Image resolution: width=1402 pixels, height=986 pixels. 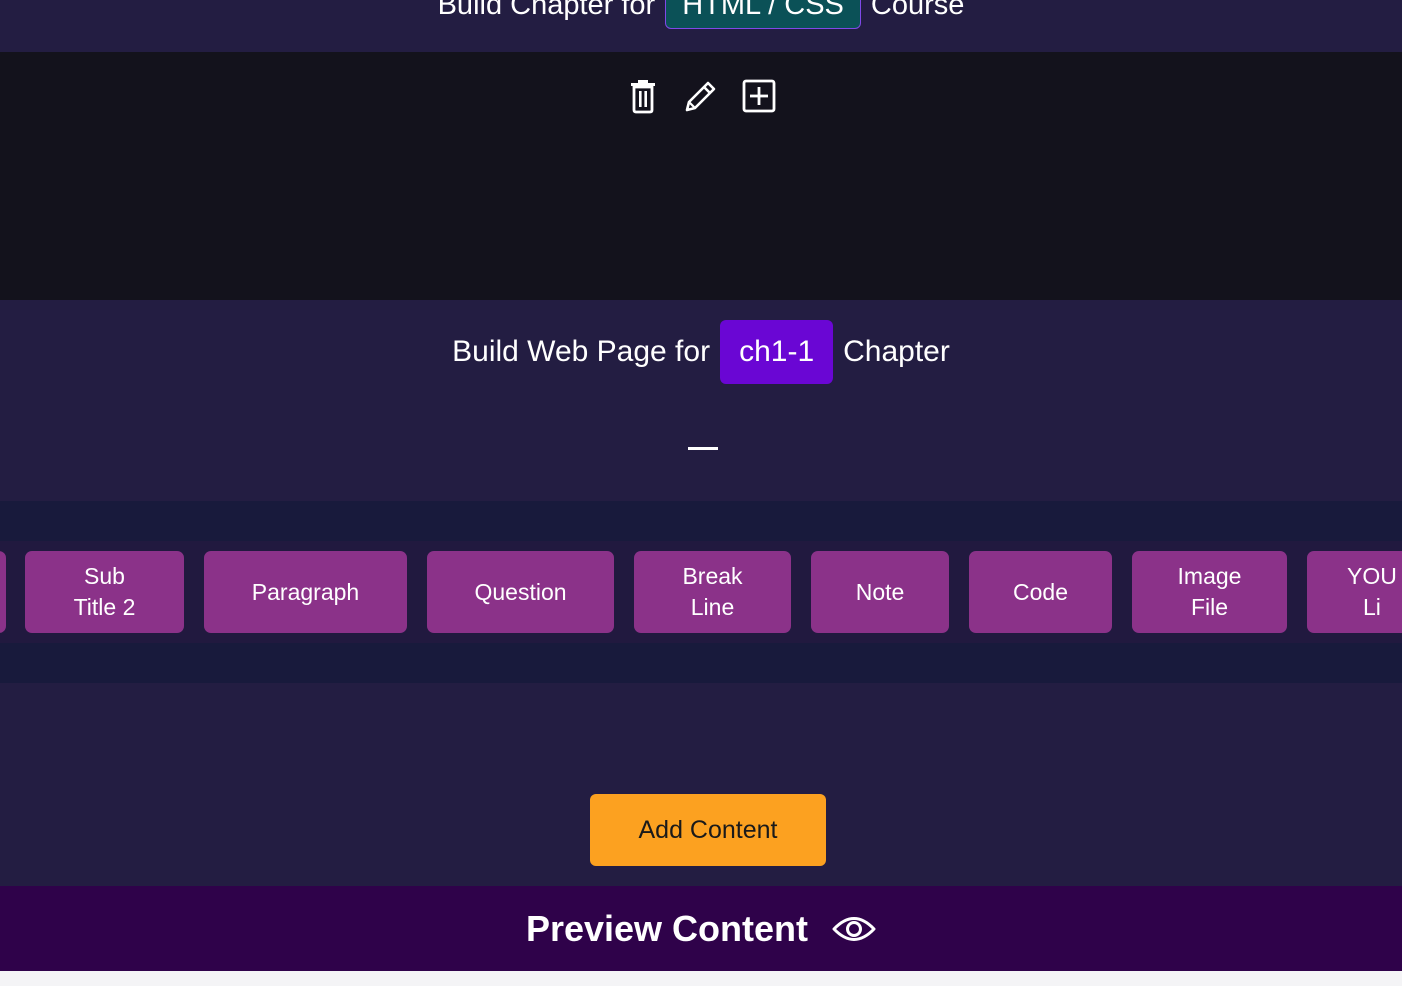 I want to click on preview-content-bar: Preview Content, so click(x=701, y=928).